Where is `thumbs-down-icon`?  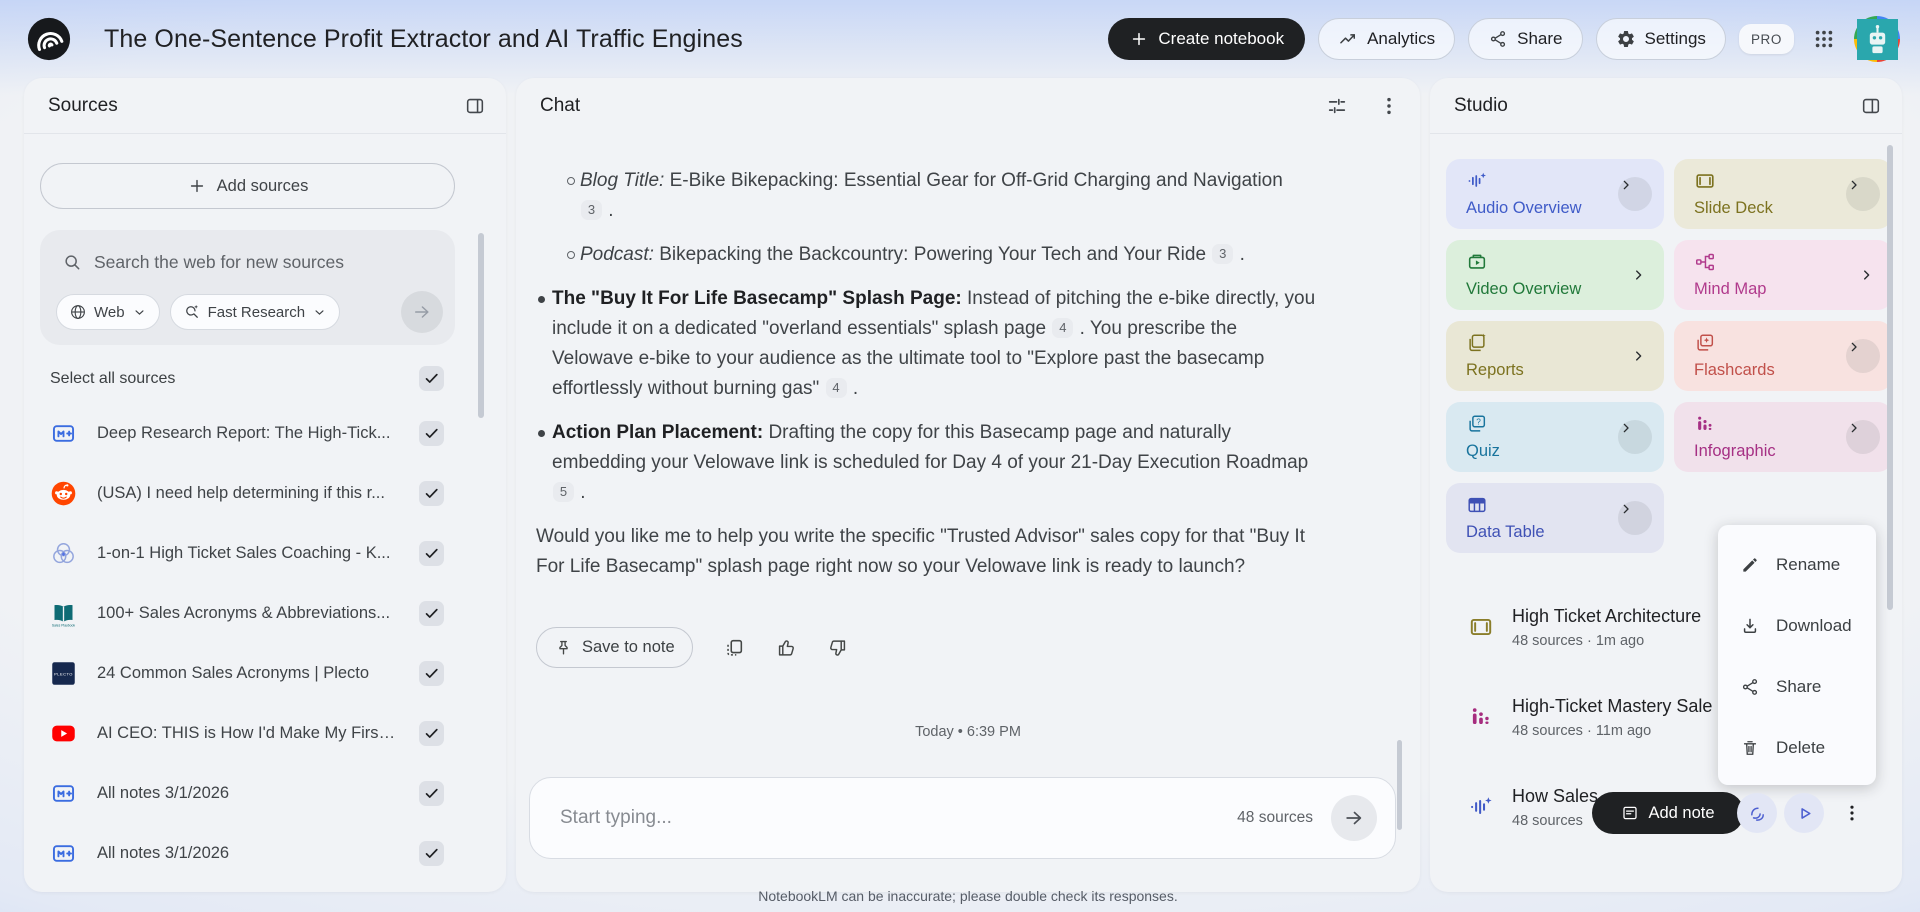
thumbs-down-icon is located at coordinates (838, 648).